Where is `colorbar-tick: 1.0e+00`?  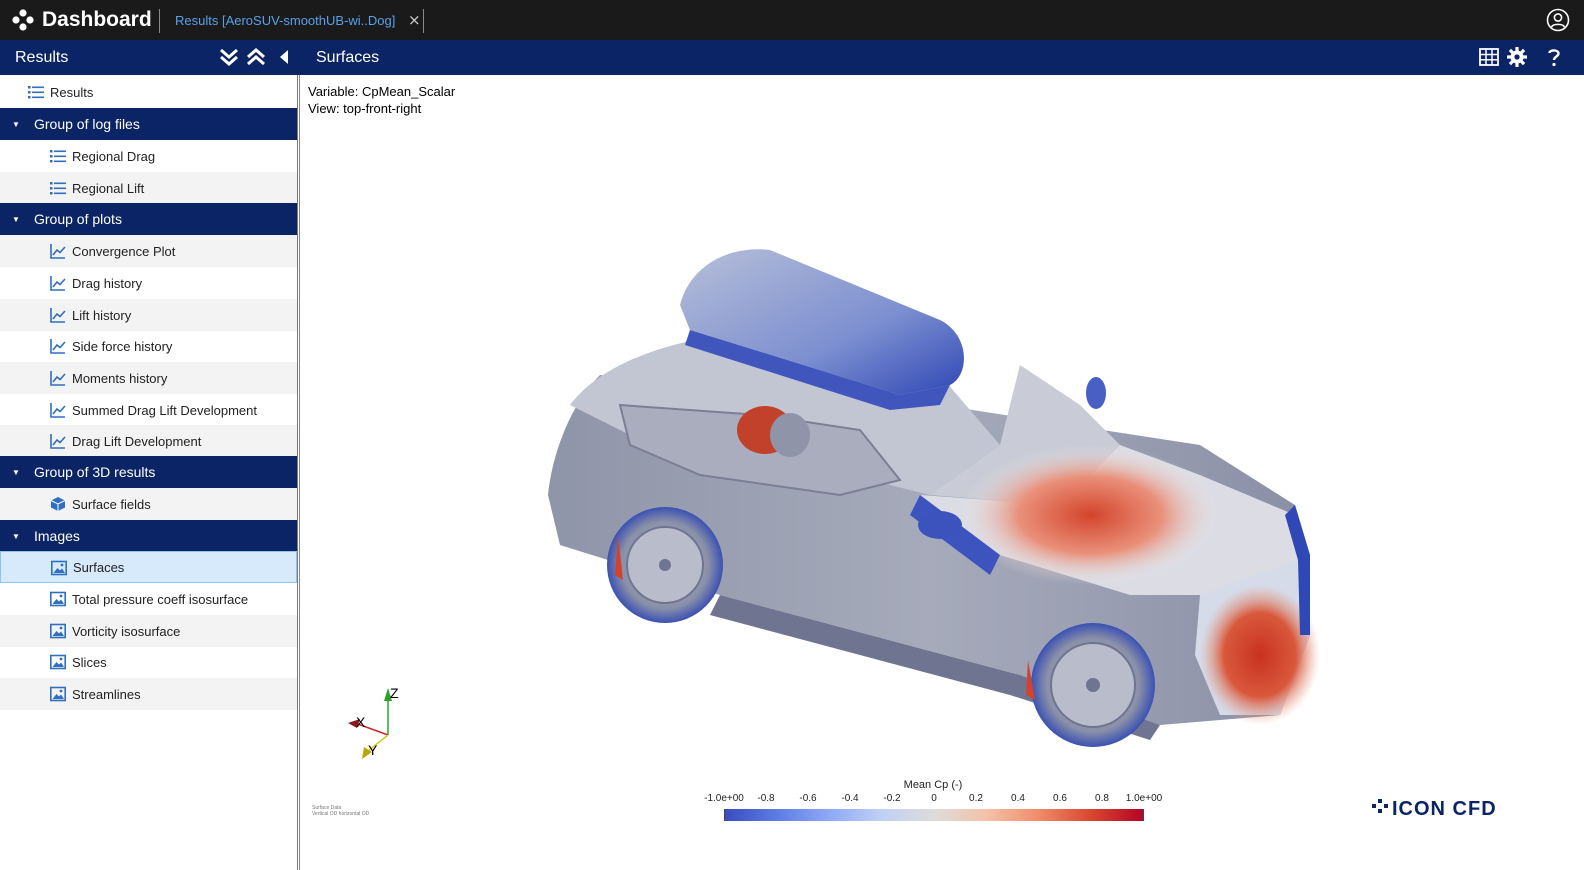
colorbar-tick: 1.0e+00 is located at coordinates (1144, 798).